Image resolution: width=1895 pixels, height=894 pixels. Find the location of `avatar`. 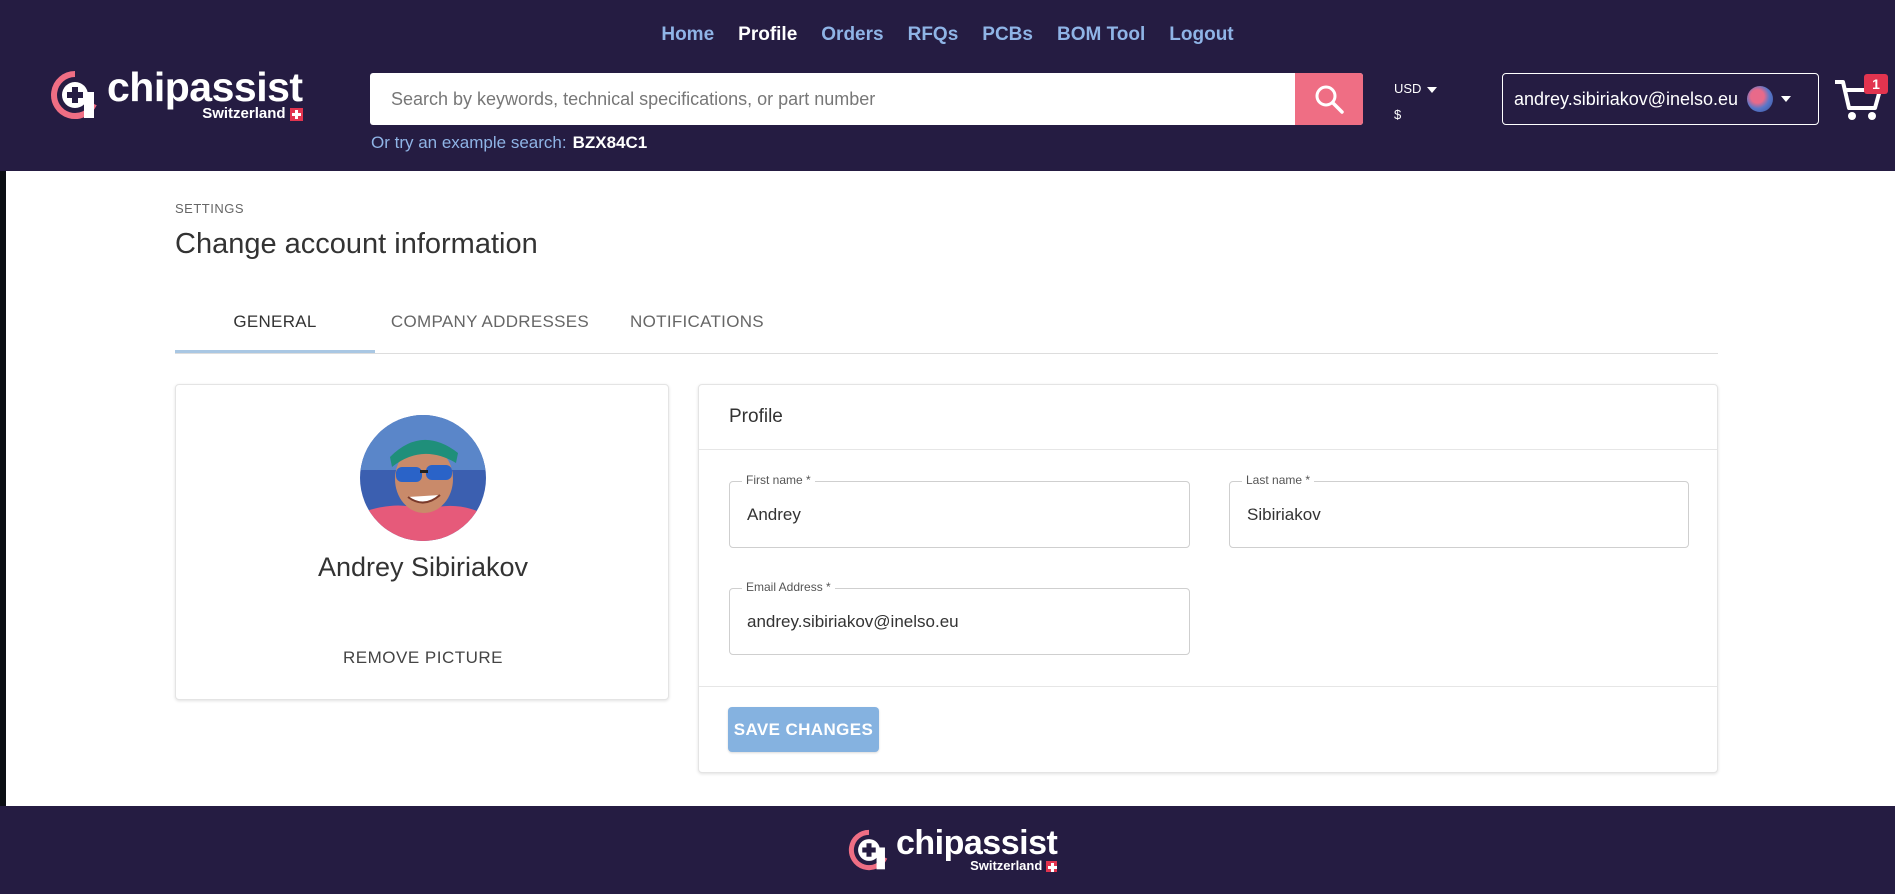

avatar is located at coordinates (423, 478).